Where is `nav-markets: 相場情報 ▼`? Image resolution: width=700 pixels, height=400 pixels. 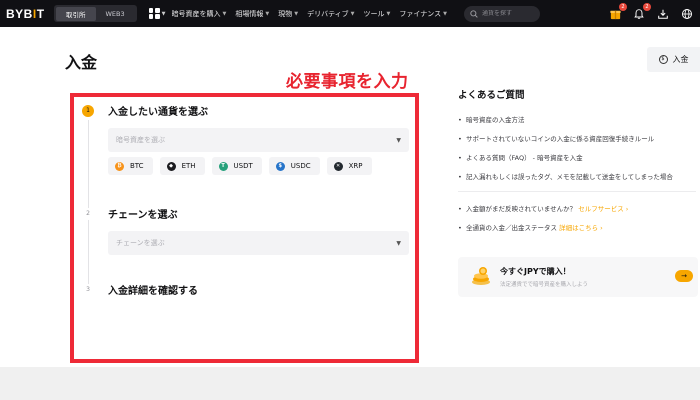 nav-markets: 相場情報 ▼ is located at coordinates (252, 14).